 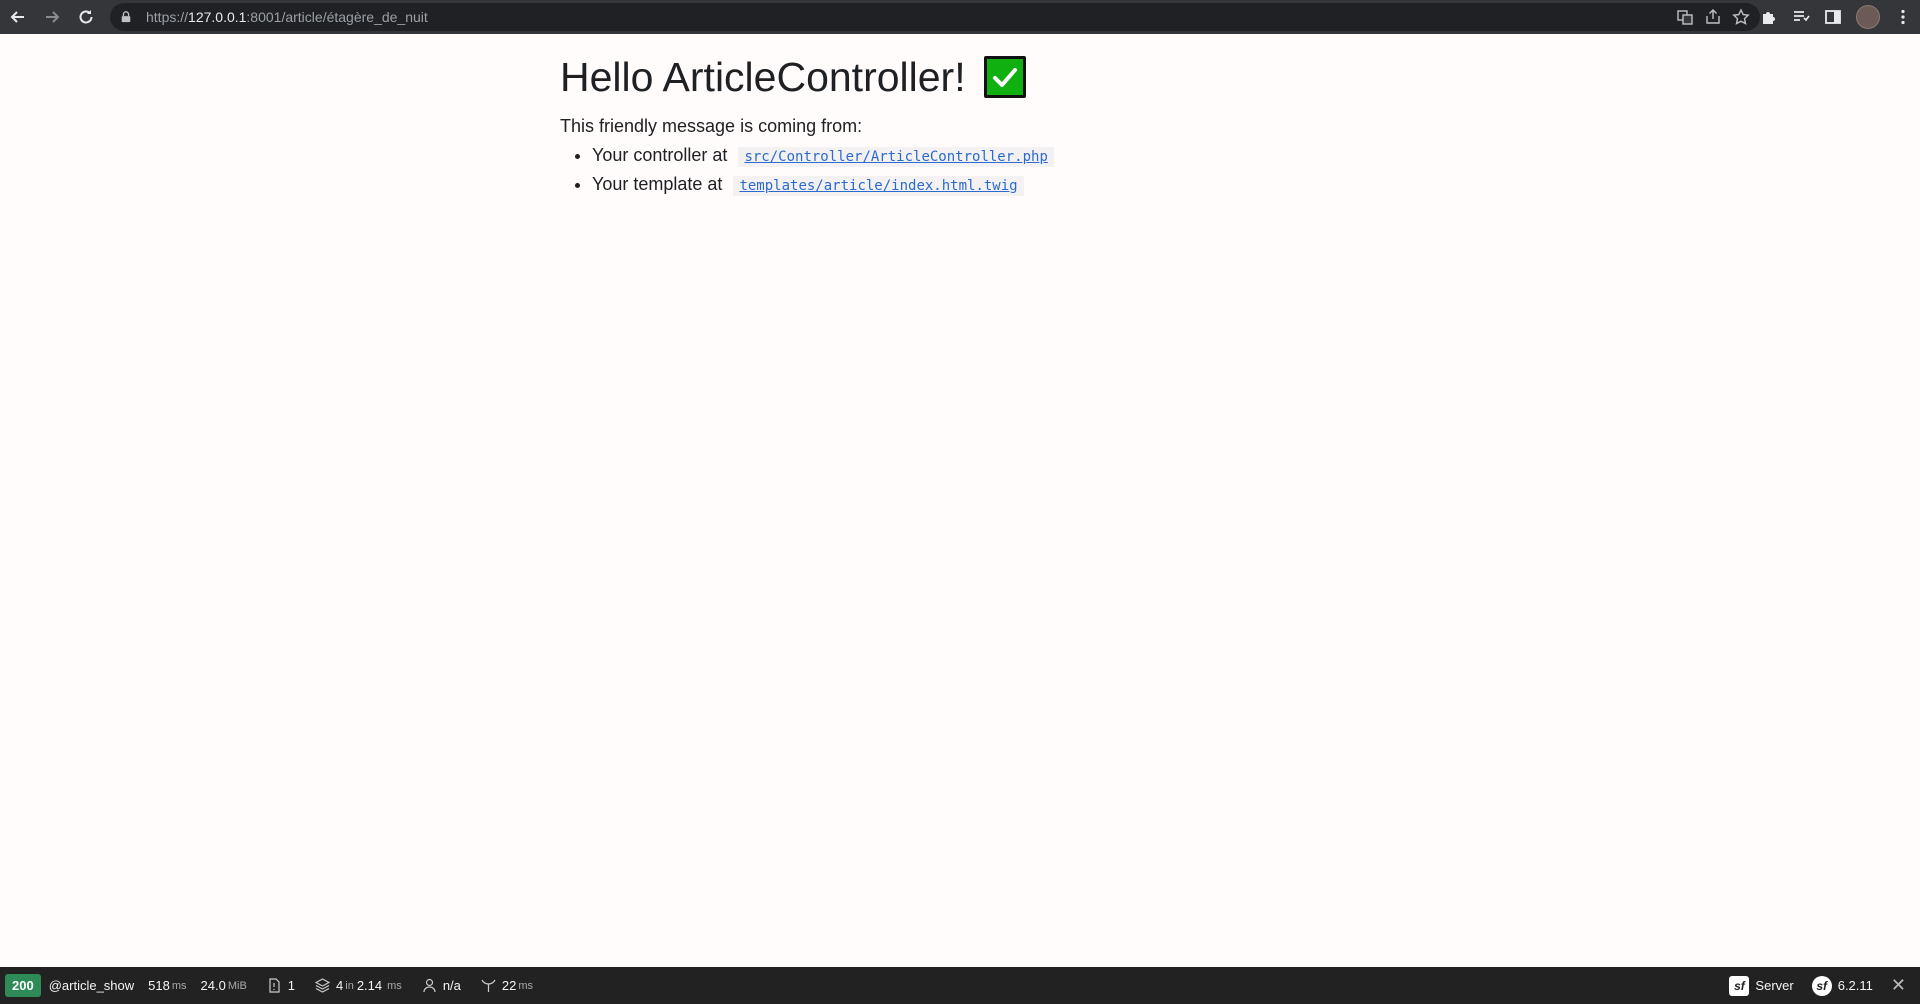 I want to click on twig-count: 4, so click(x=340, y=985).